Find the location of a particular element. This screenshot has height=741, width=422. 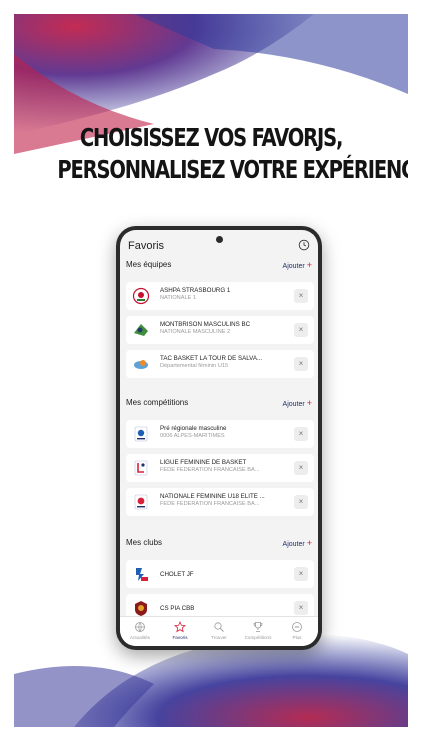

star-icon is located at coordinates (180, 627).